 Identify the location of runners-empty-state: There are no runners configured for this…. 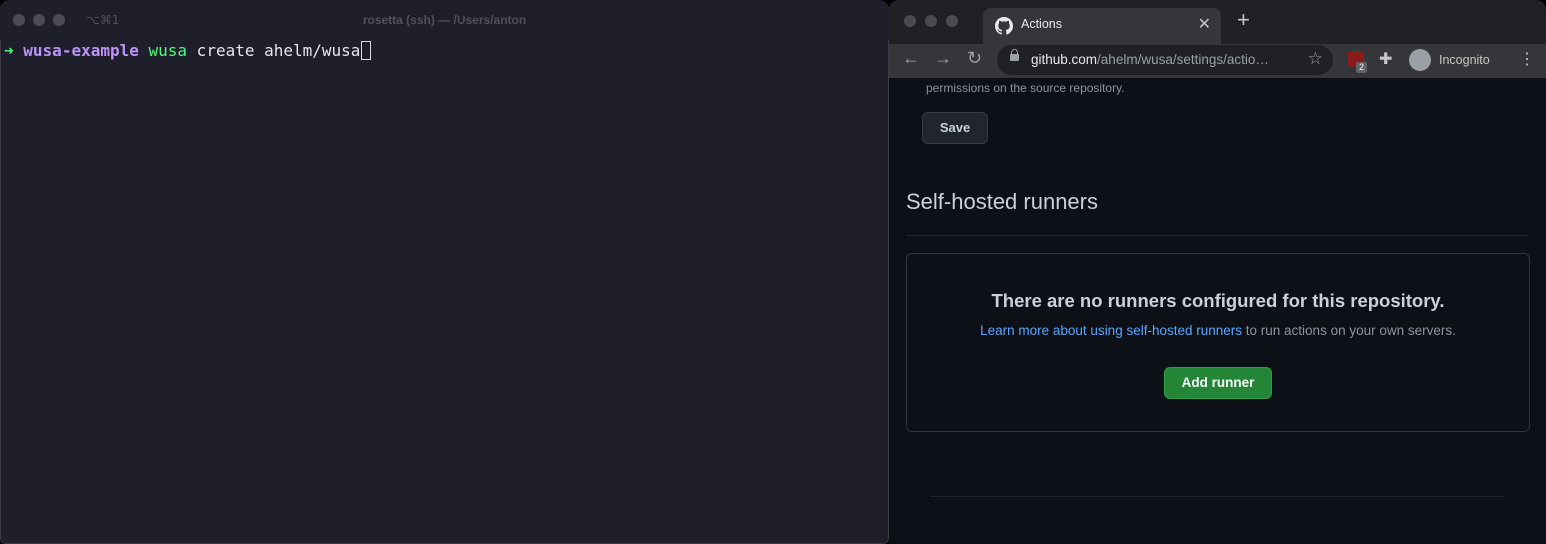
(1218, 342).